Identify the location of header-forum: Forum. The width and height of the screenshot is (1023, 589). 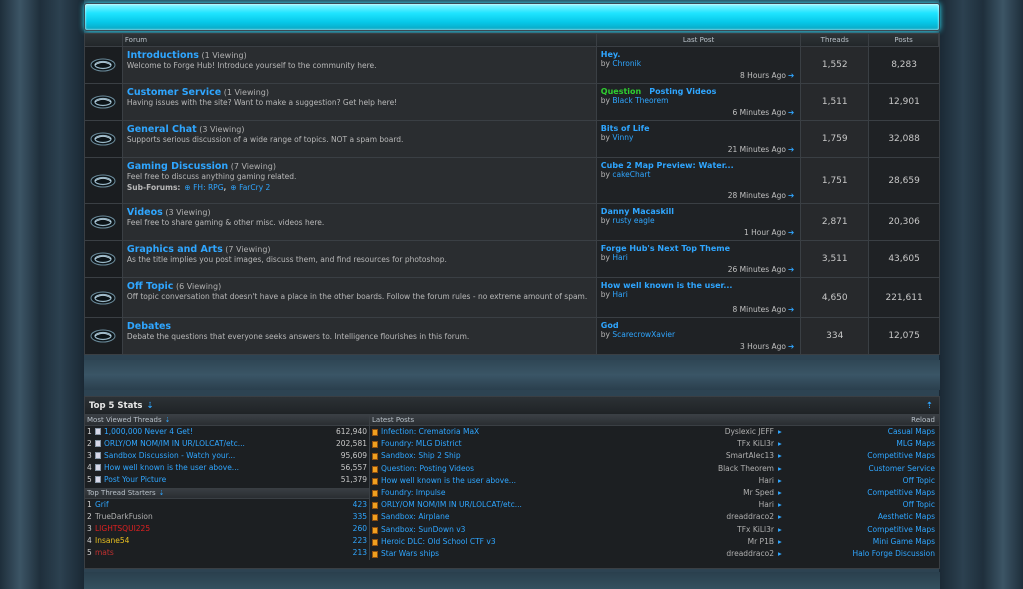
(360, 40).